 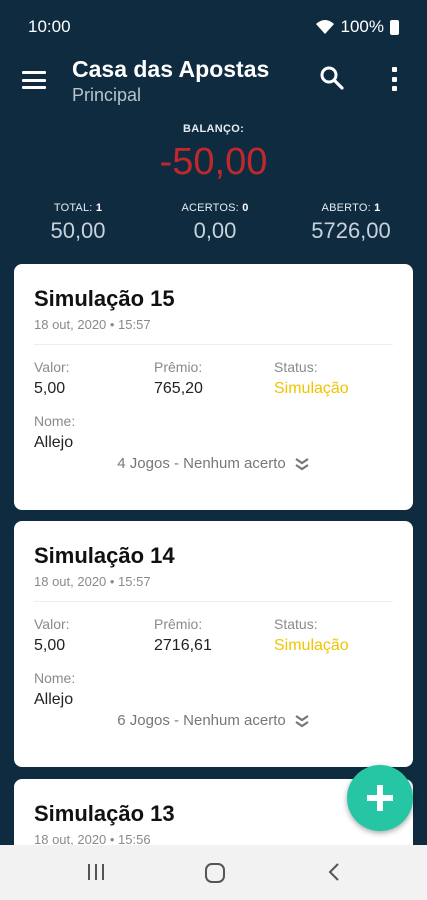 What do you see at coordinates (73, 208) in the screenshot?
I see `stat-total-label: TOTAL:` at bounding box center [73, 208].